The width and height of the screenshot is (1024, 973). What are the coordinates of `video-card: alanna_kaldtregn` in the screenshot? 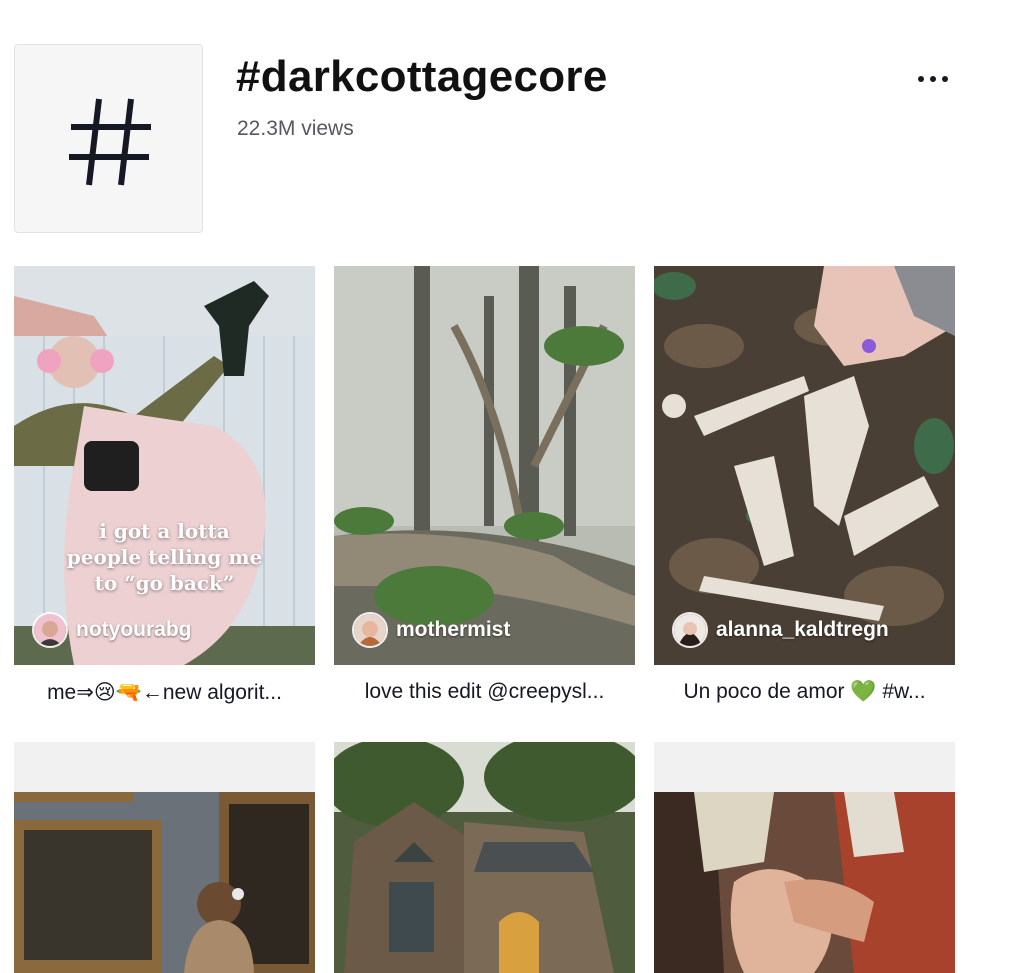 It's located at (804, 465).